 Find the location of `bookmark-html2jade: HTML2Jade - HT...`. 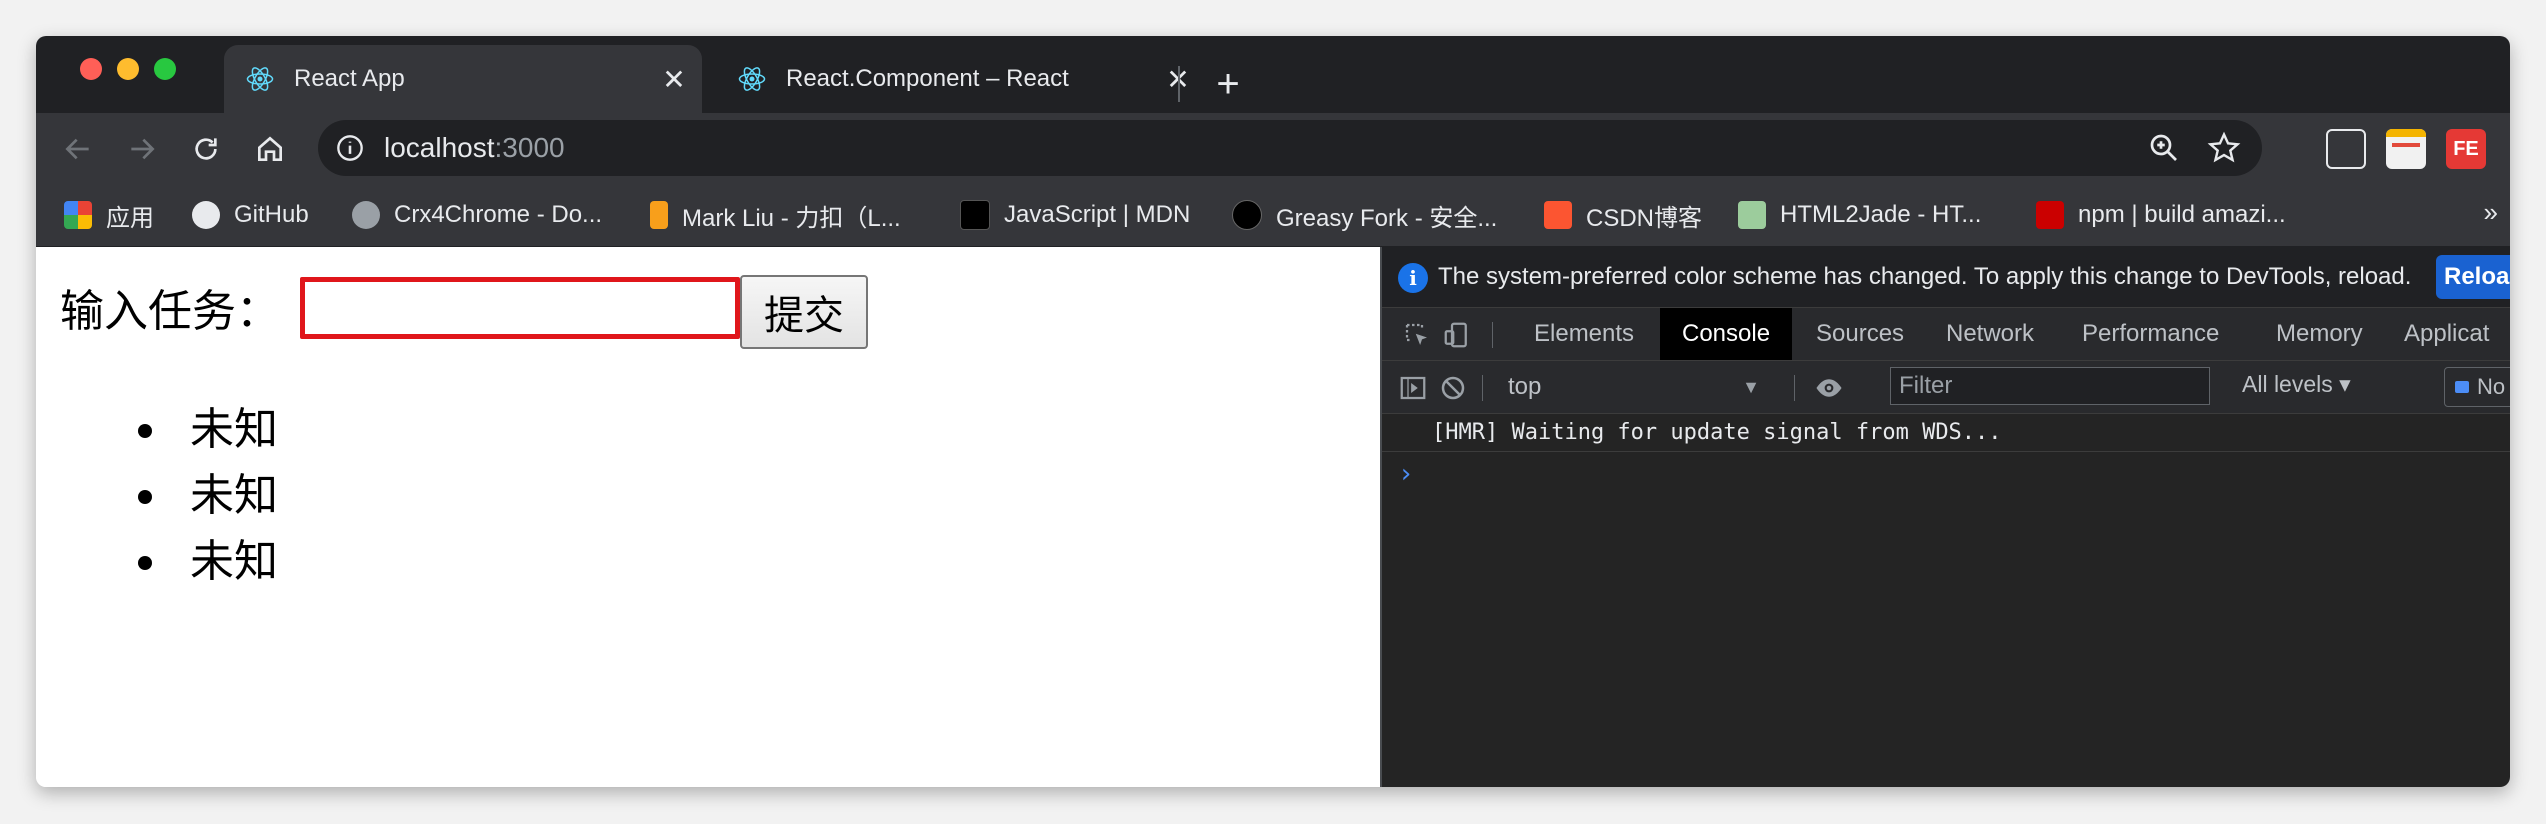

bookmark-html2jade: HTML2Jade - HT... is located at coordinates (1859, 215).